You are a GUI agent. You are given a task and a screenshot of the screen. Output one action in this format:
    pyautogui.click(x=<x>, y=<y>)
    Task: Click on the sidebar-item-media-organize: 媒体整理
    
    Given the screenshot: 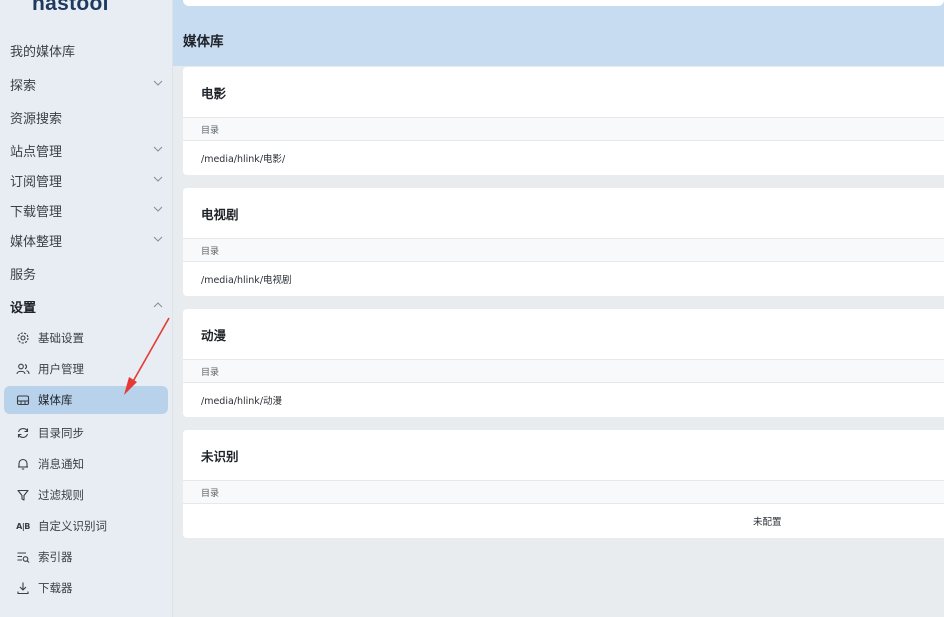 What is the action you would take?
    pyautogui.click(x=86, y=240)
    